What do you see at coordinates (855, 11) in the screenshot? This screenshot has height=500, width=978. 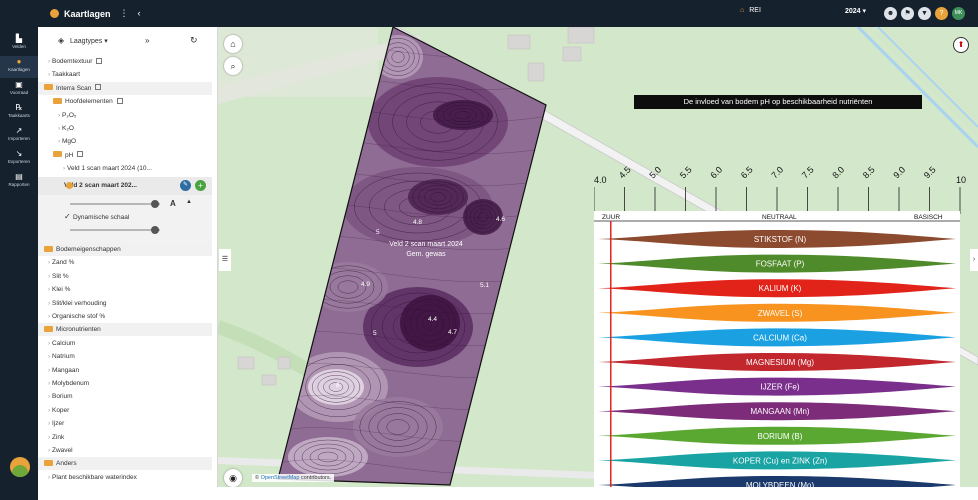 I see `year-select: 2024 ▾` at bounding box center [855, 11].